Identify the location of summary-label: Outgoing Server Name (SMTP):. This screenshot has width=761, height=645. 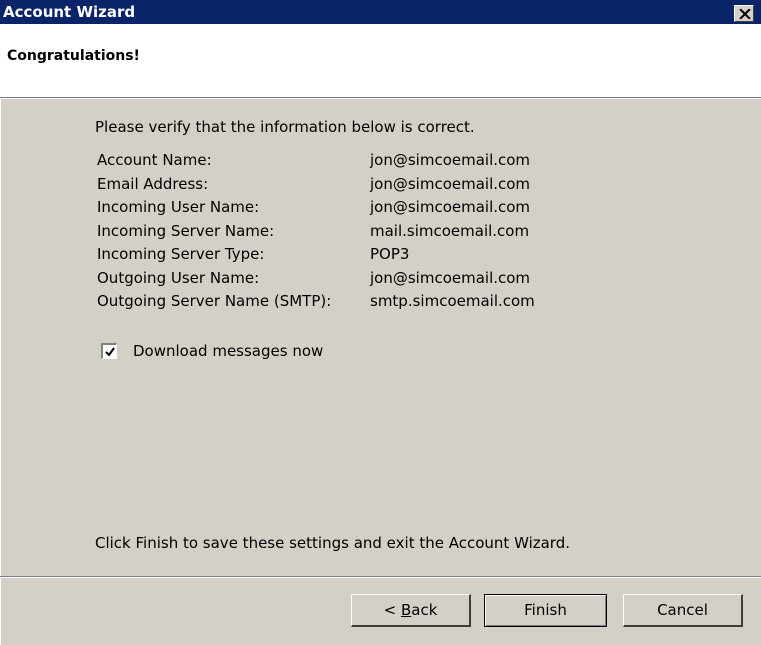
(214, 301).